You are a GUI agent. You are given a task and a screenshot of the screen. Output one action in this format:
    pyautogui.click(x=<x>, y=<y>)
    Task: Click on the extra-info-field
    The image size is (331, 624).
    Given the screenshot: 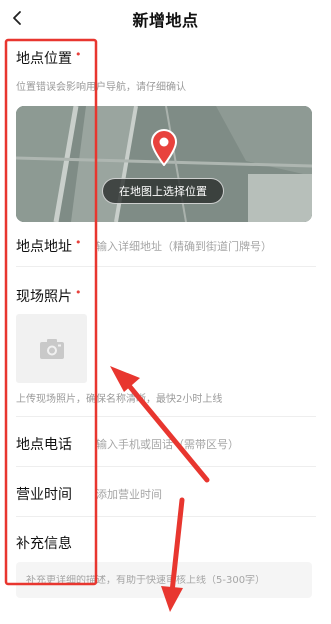 What is the action you would take?
    pyautogui.click(x=164, y=580)
    